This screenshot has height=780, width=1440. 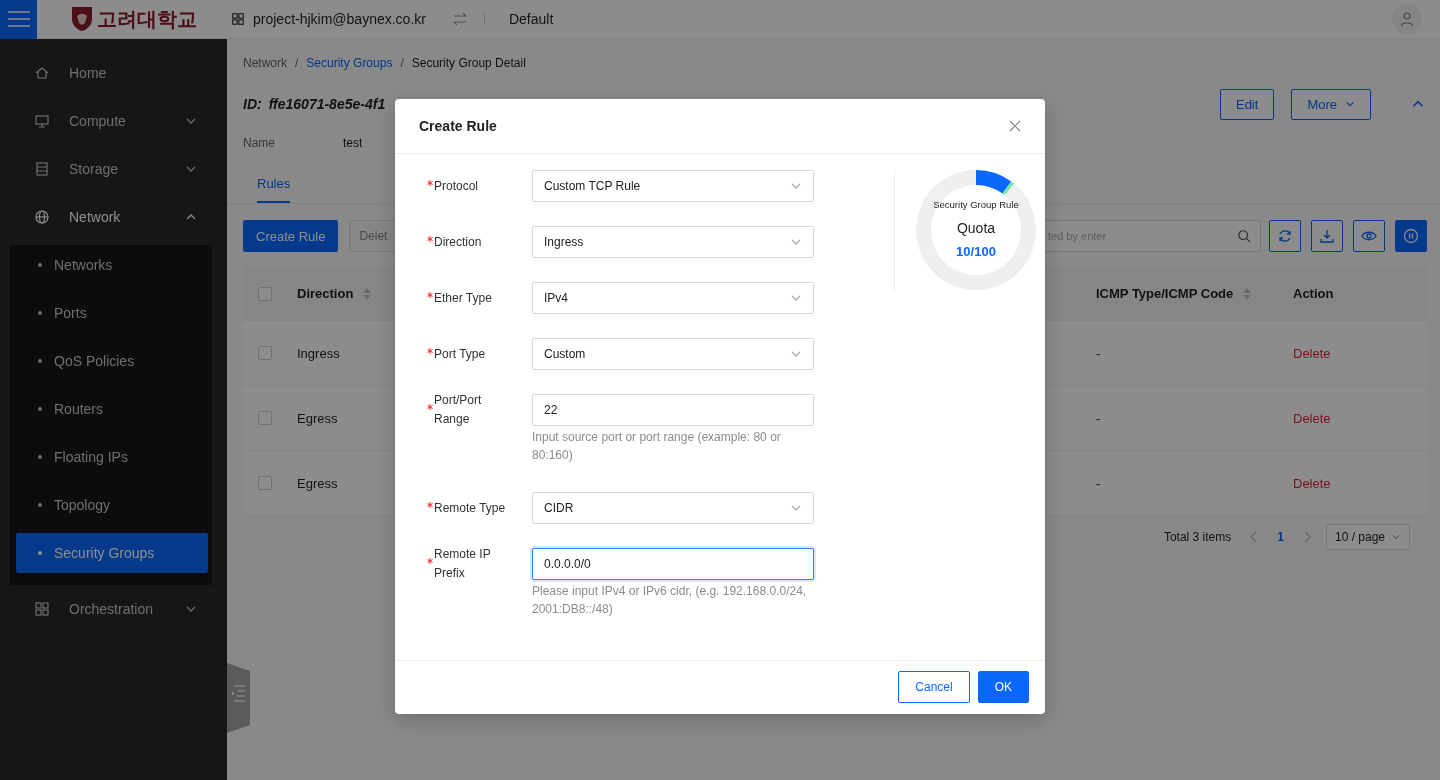 I want to click on field-label: Remote Type, so click(x=470, y=508).